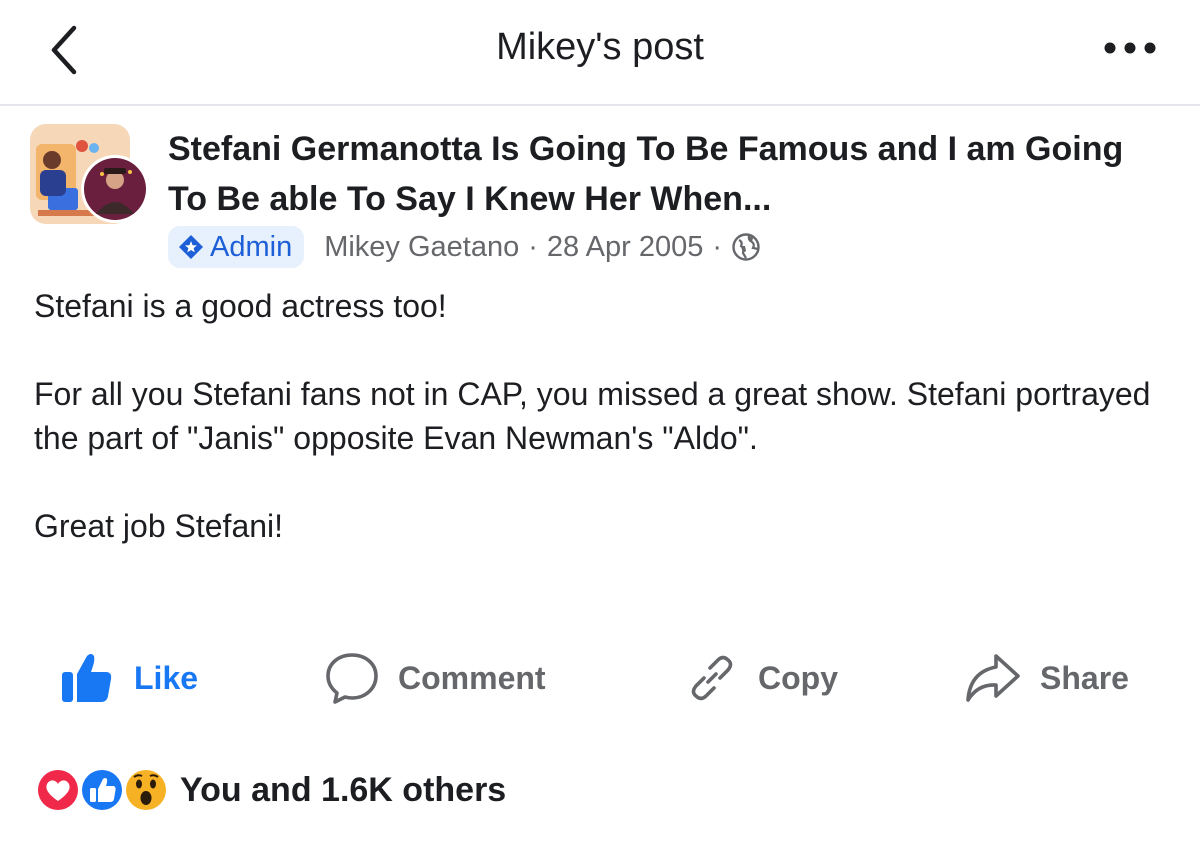  I want to click on top-bar: Mikey's post, so click(600, 53).